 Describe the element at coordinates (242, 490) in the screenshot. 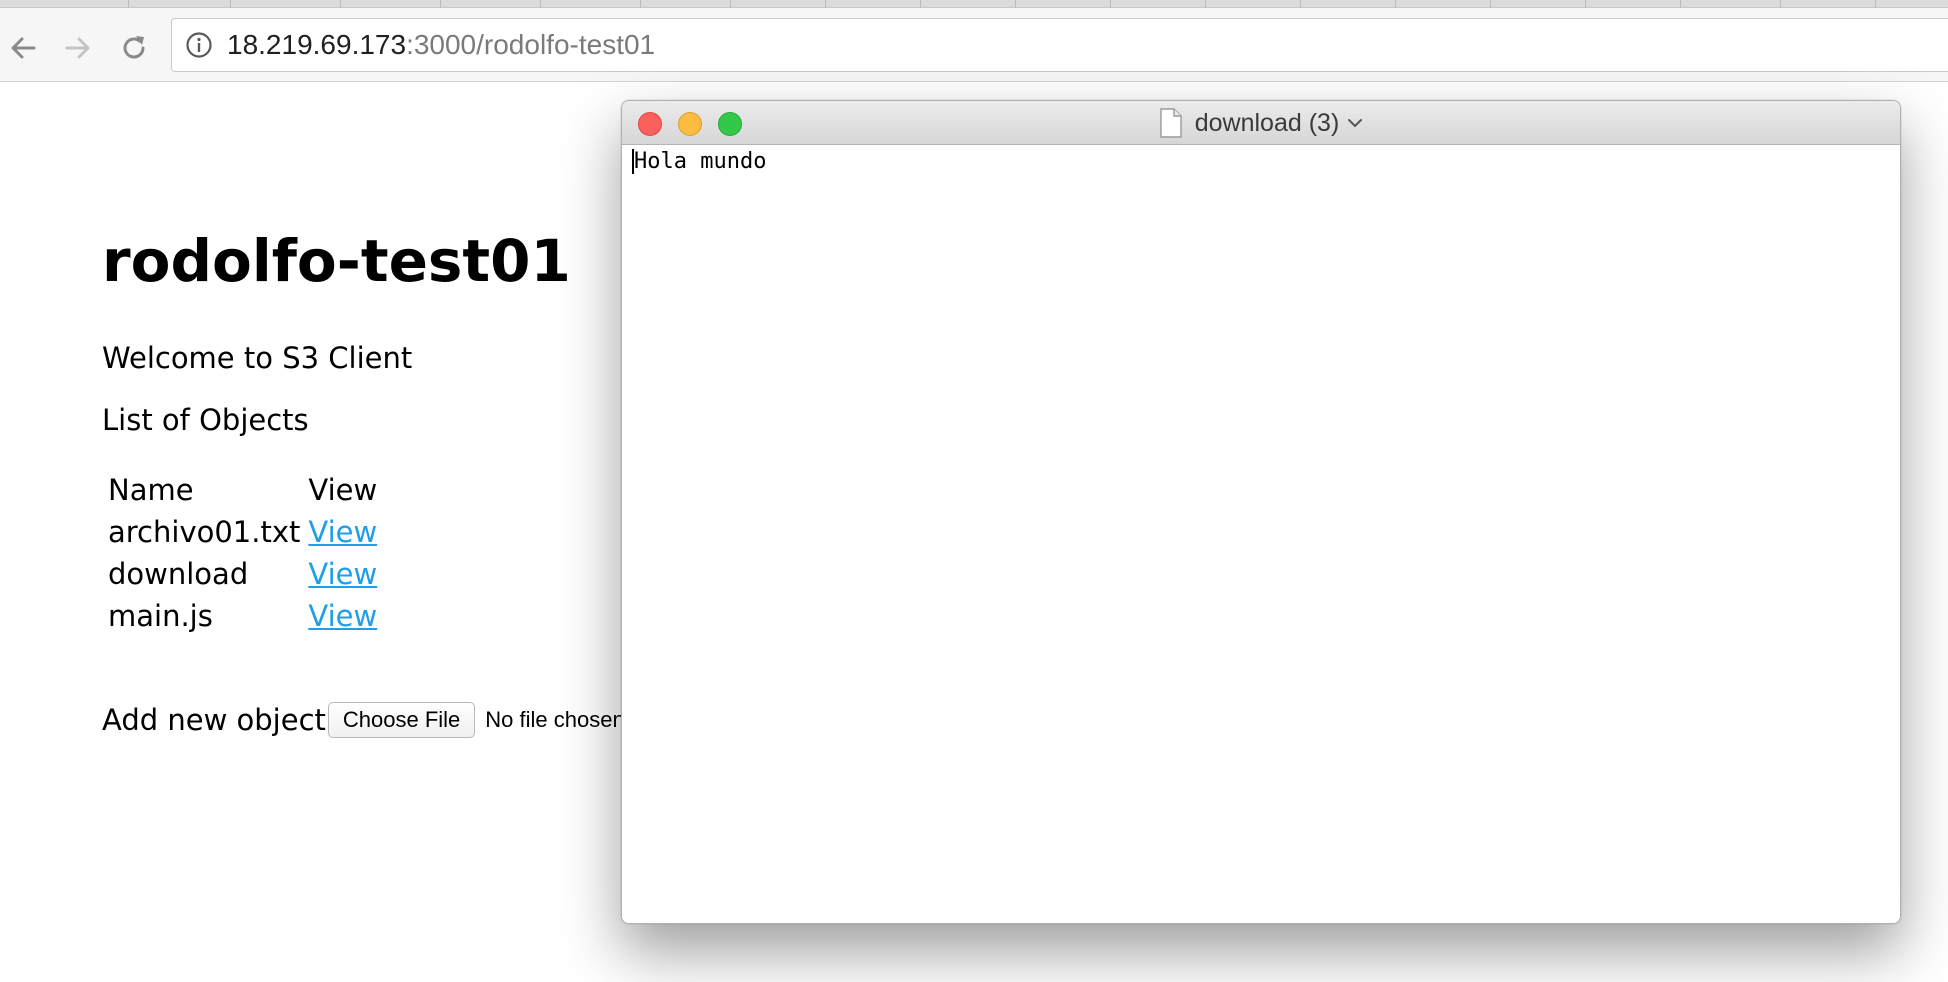

I see `table-header-row: Name View` at that location.